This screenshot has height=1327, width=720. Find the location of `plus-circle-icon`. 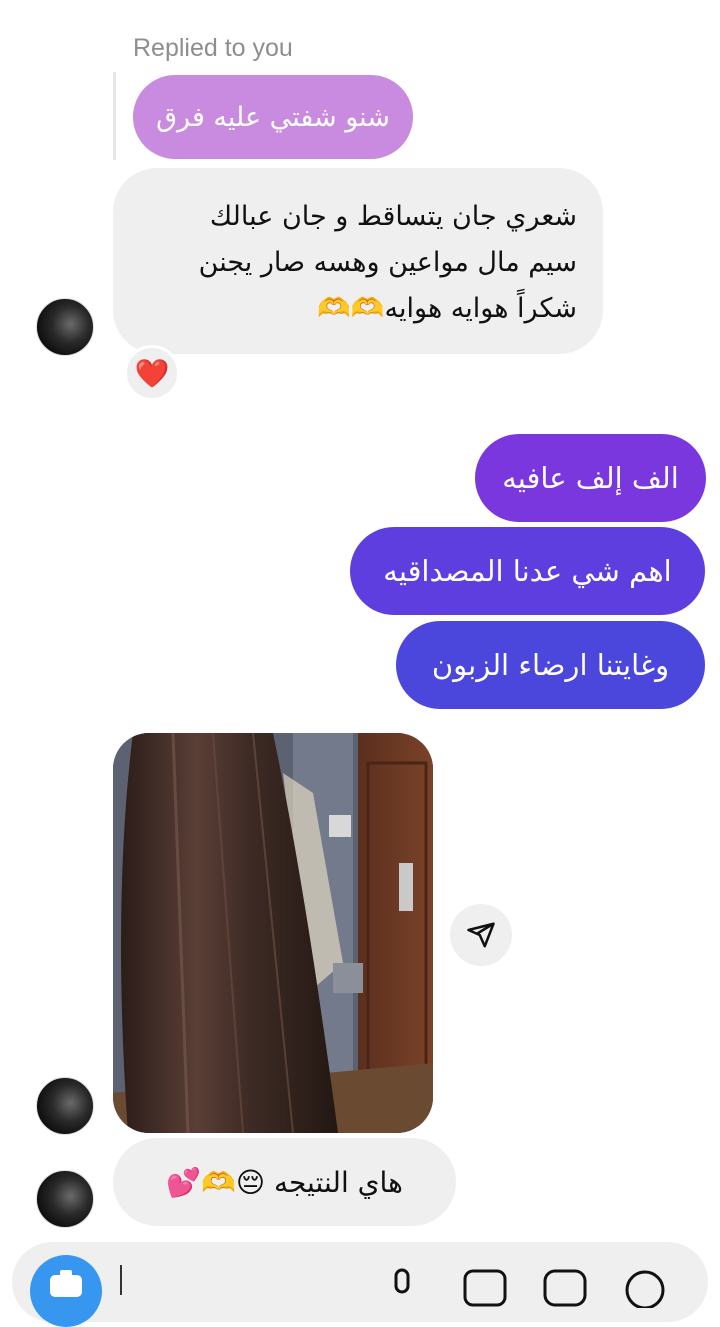

plus-circle-icon is located at coordinates (645, 1288).